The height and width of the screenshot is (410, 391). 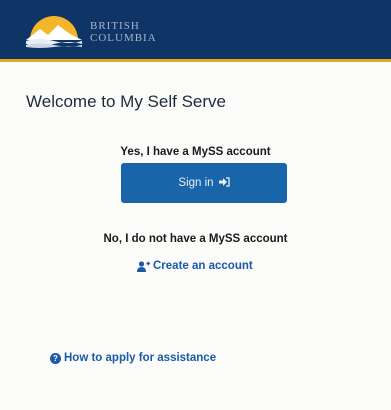 What do you see at coordinates (115, 26) in the screenshot?
I see `logo-text-line1: BRITISH` at bounding box center [115, 26].